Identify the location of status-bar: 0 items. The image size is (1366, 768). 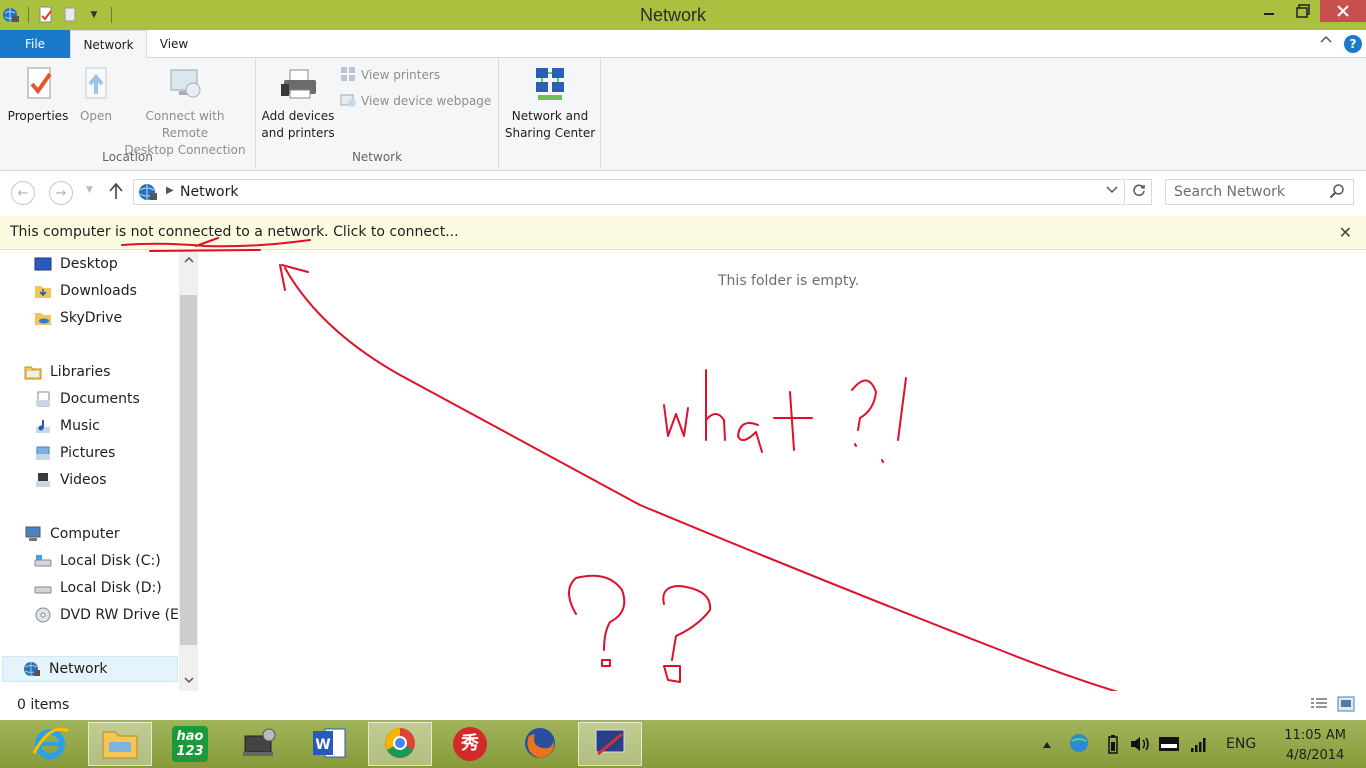
(683, 705).